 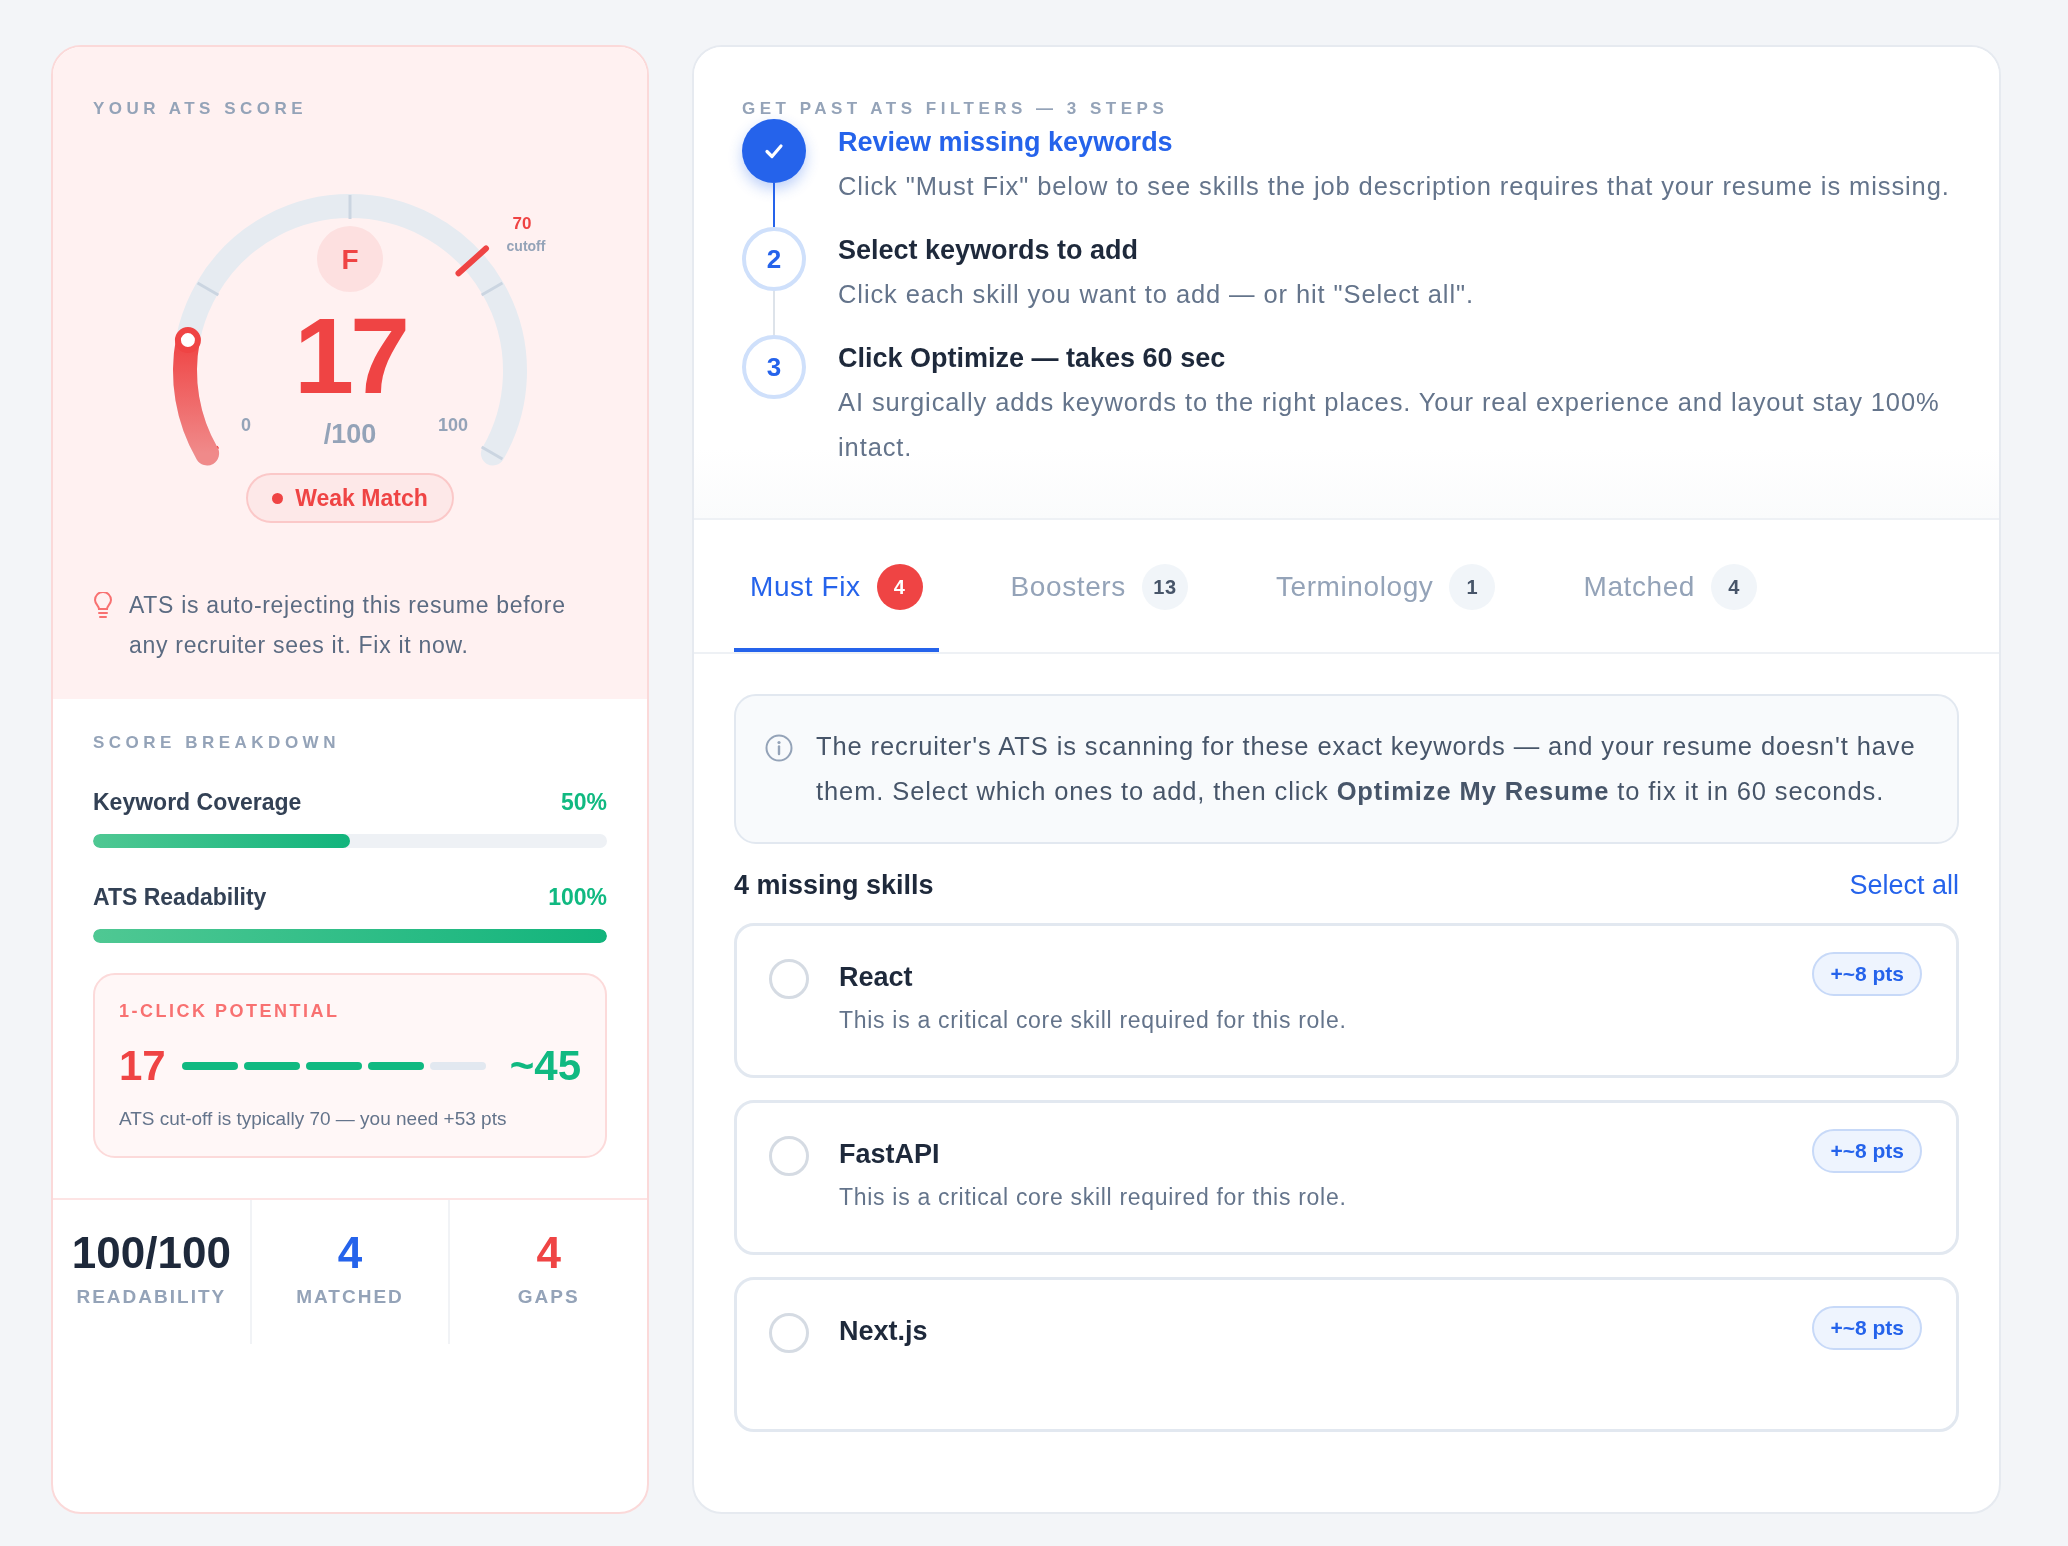 What do you see at coordinates (1394, 186) in the screenshot?
I see `step-description: Click "Must Fix" below to see skills the job description requires that your resume is missing.` at bounding box center [1394, 186].